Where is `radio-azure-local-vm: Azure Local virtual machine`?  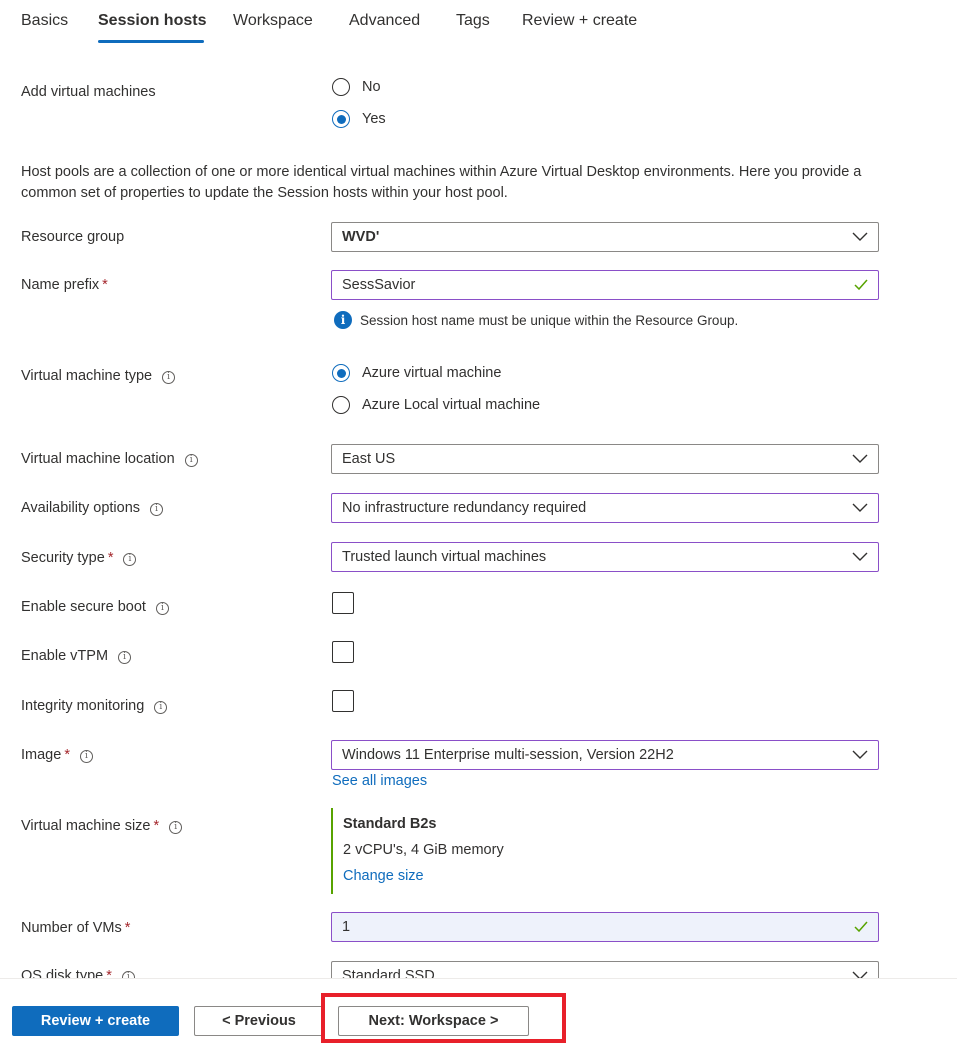
radio-azure-local-vm: Azure Local virtual machine is located at coordinates (436, 405).